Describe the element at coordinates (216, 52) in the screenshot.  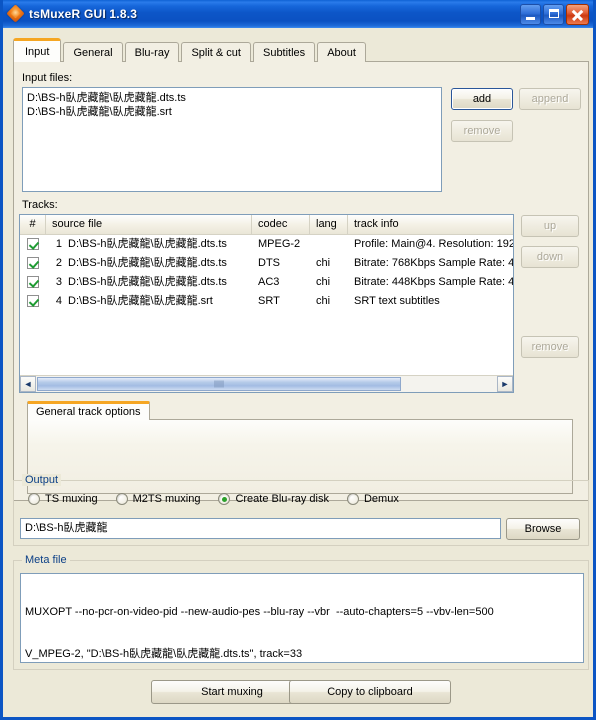
I see `tab-split-and-cut: Split & cut` at that location.